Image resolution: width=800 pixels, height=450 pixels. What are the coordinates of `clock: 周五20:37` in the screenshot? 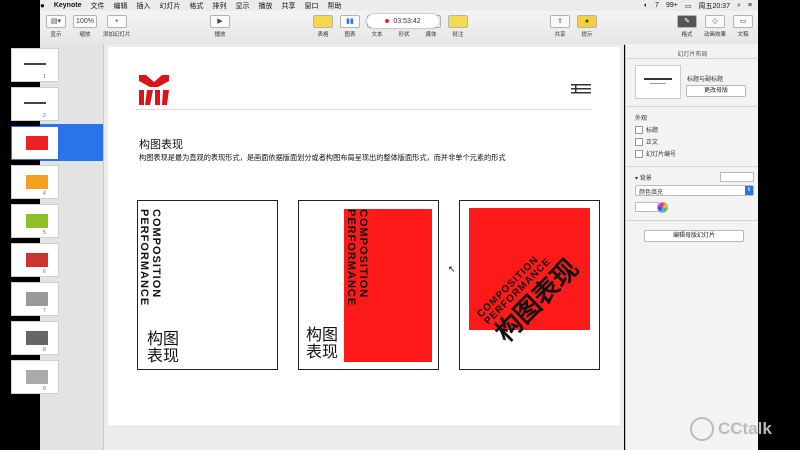 It's located at (714, 6).